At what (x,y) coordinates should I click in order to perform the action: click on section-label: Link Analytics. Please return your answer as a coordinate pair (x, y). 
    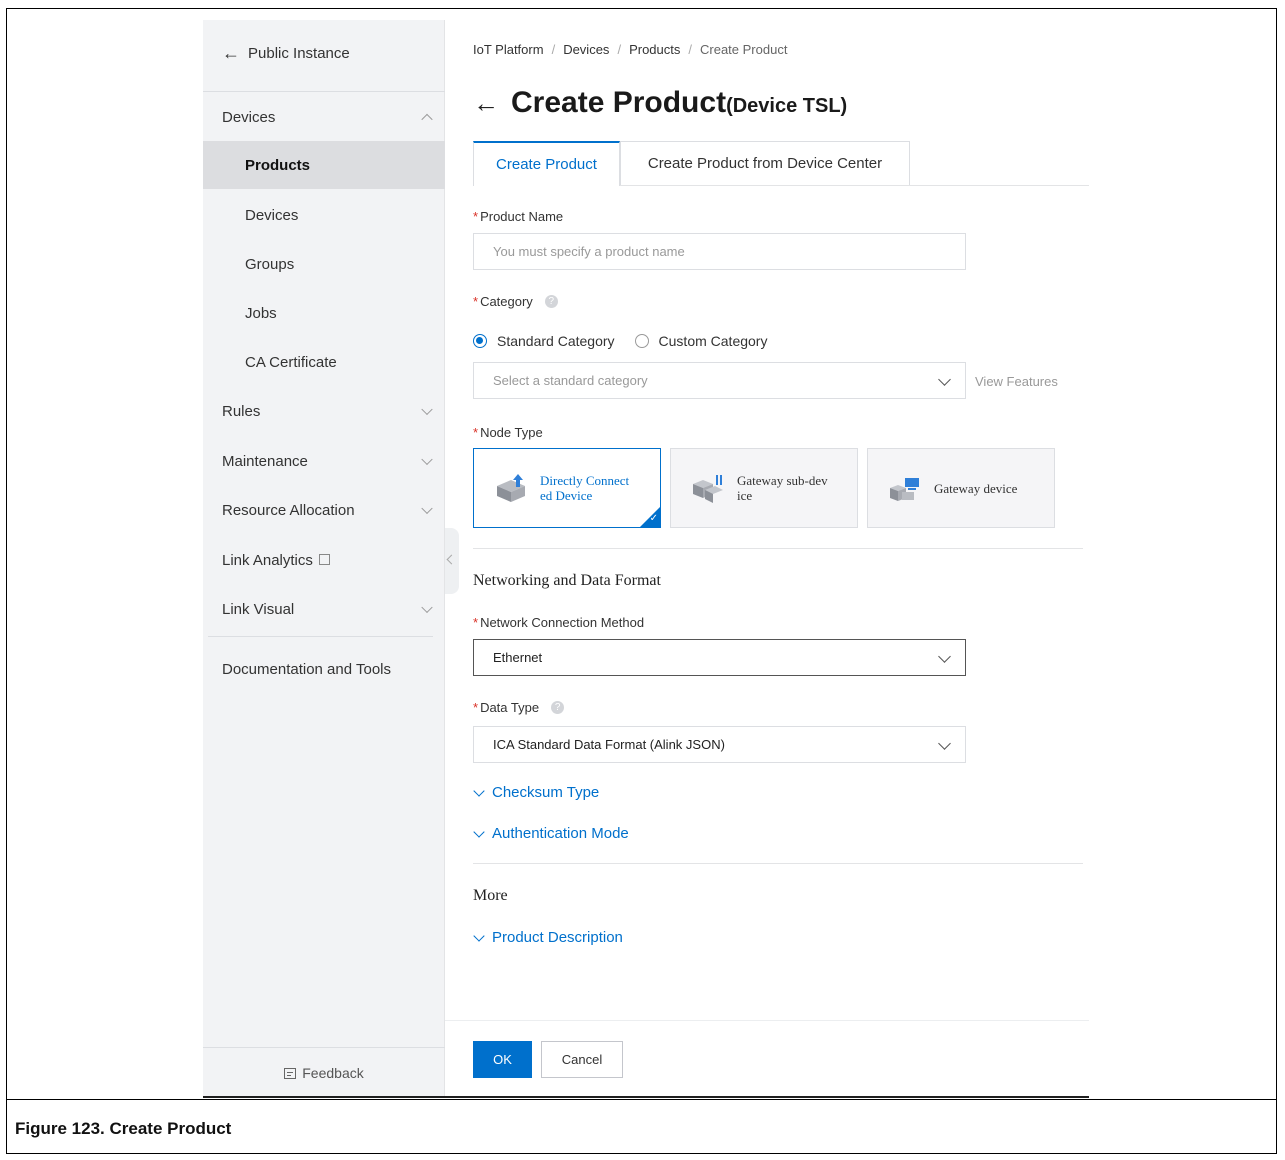
    Looking at the image, I should click on (267, 560).